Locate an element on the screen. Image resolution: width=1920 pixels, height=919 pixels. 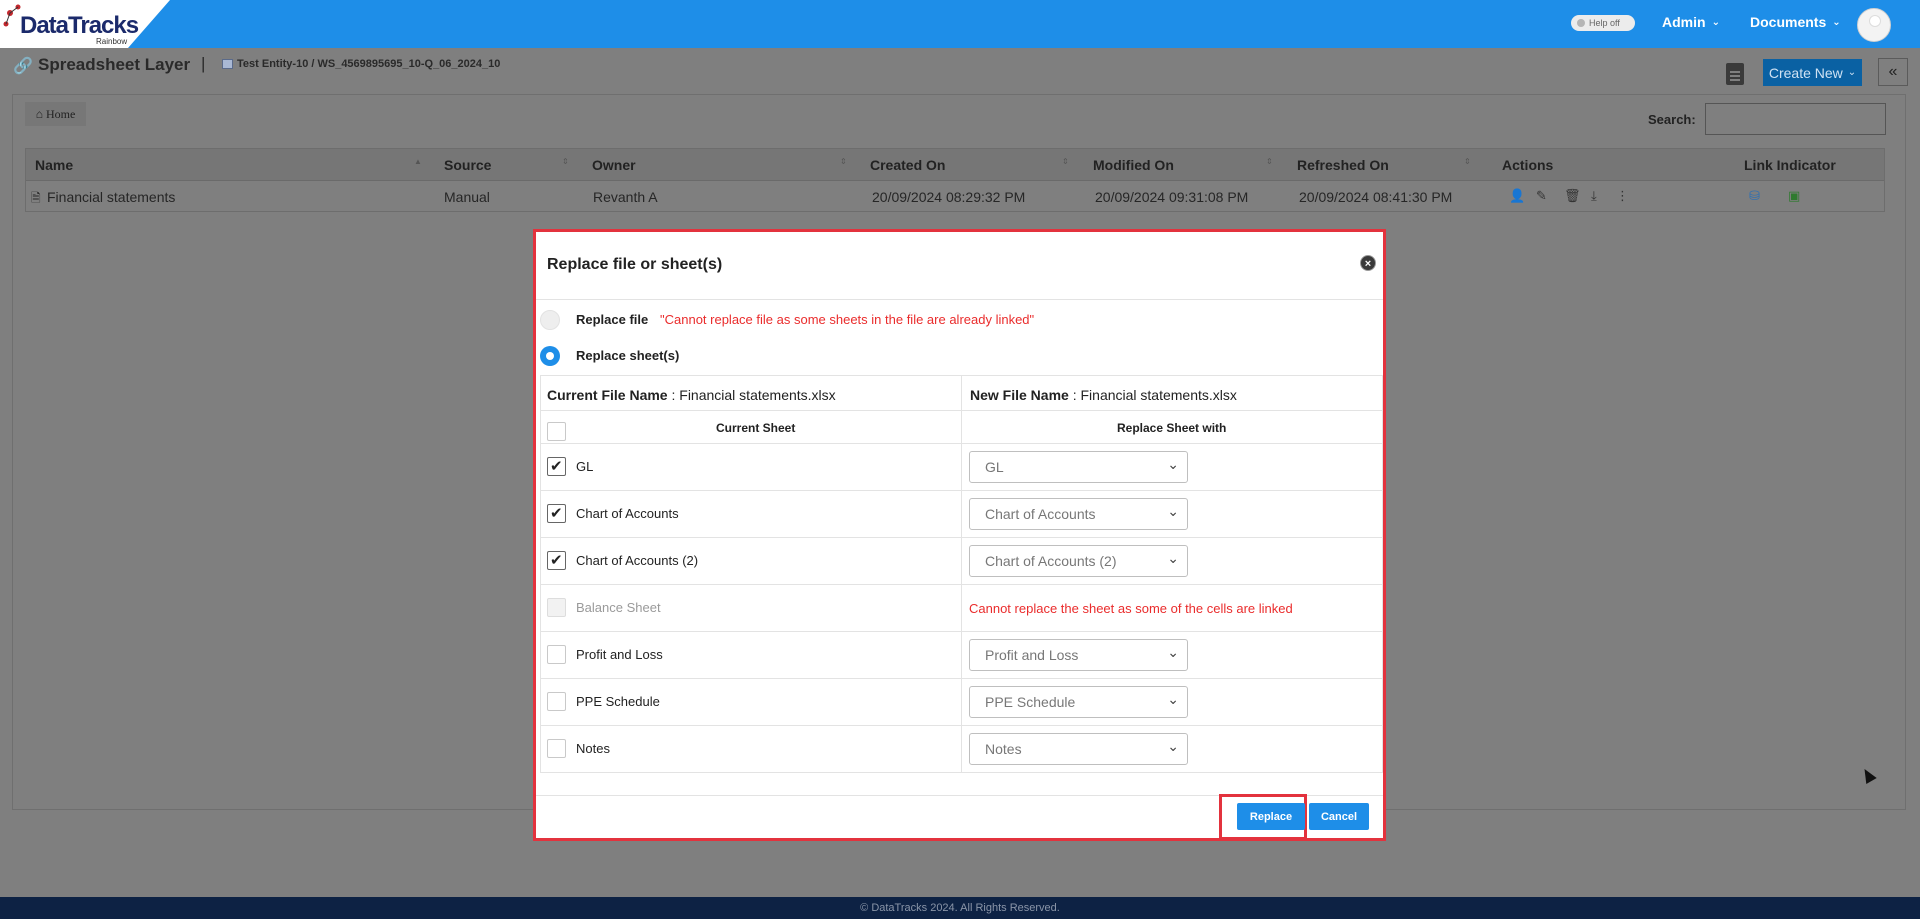
download-icon: ⤓ is located at coordinates (1594, 196).